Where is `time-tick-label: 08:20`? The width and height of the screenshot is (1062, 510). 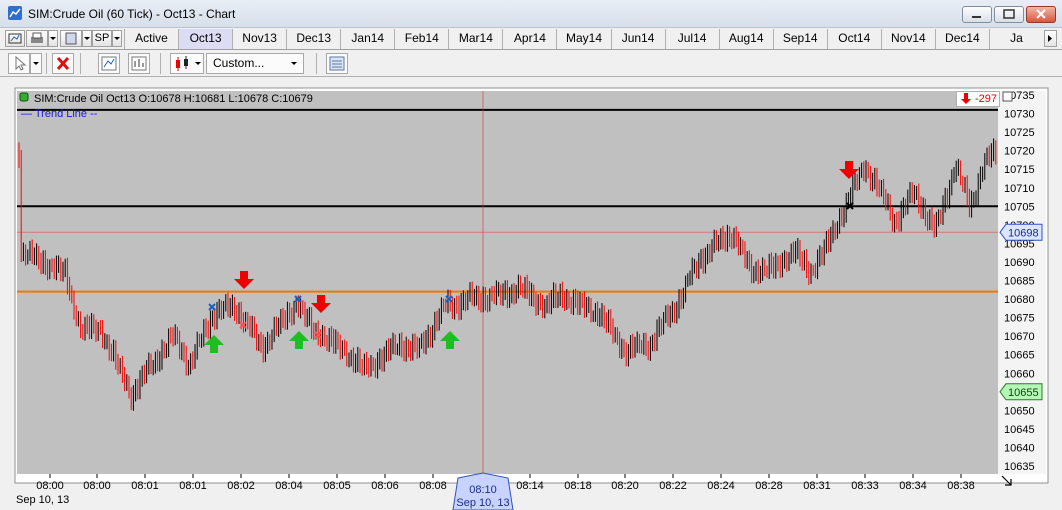 time-tick-label: 08:20 is located at coordinates (625, 486).